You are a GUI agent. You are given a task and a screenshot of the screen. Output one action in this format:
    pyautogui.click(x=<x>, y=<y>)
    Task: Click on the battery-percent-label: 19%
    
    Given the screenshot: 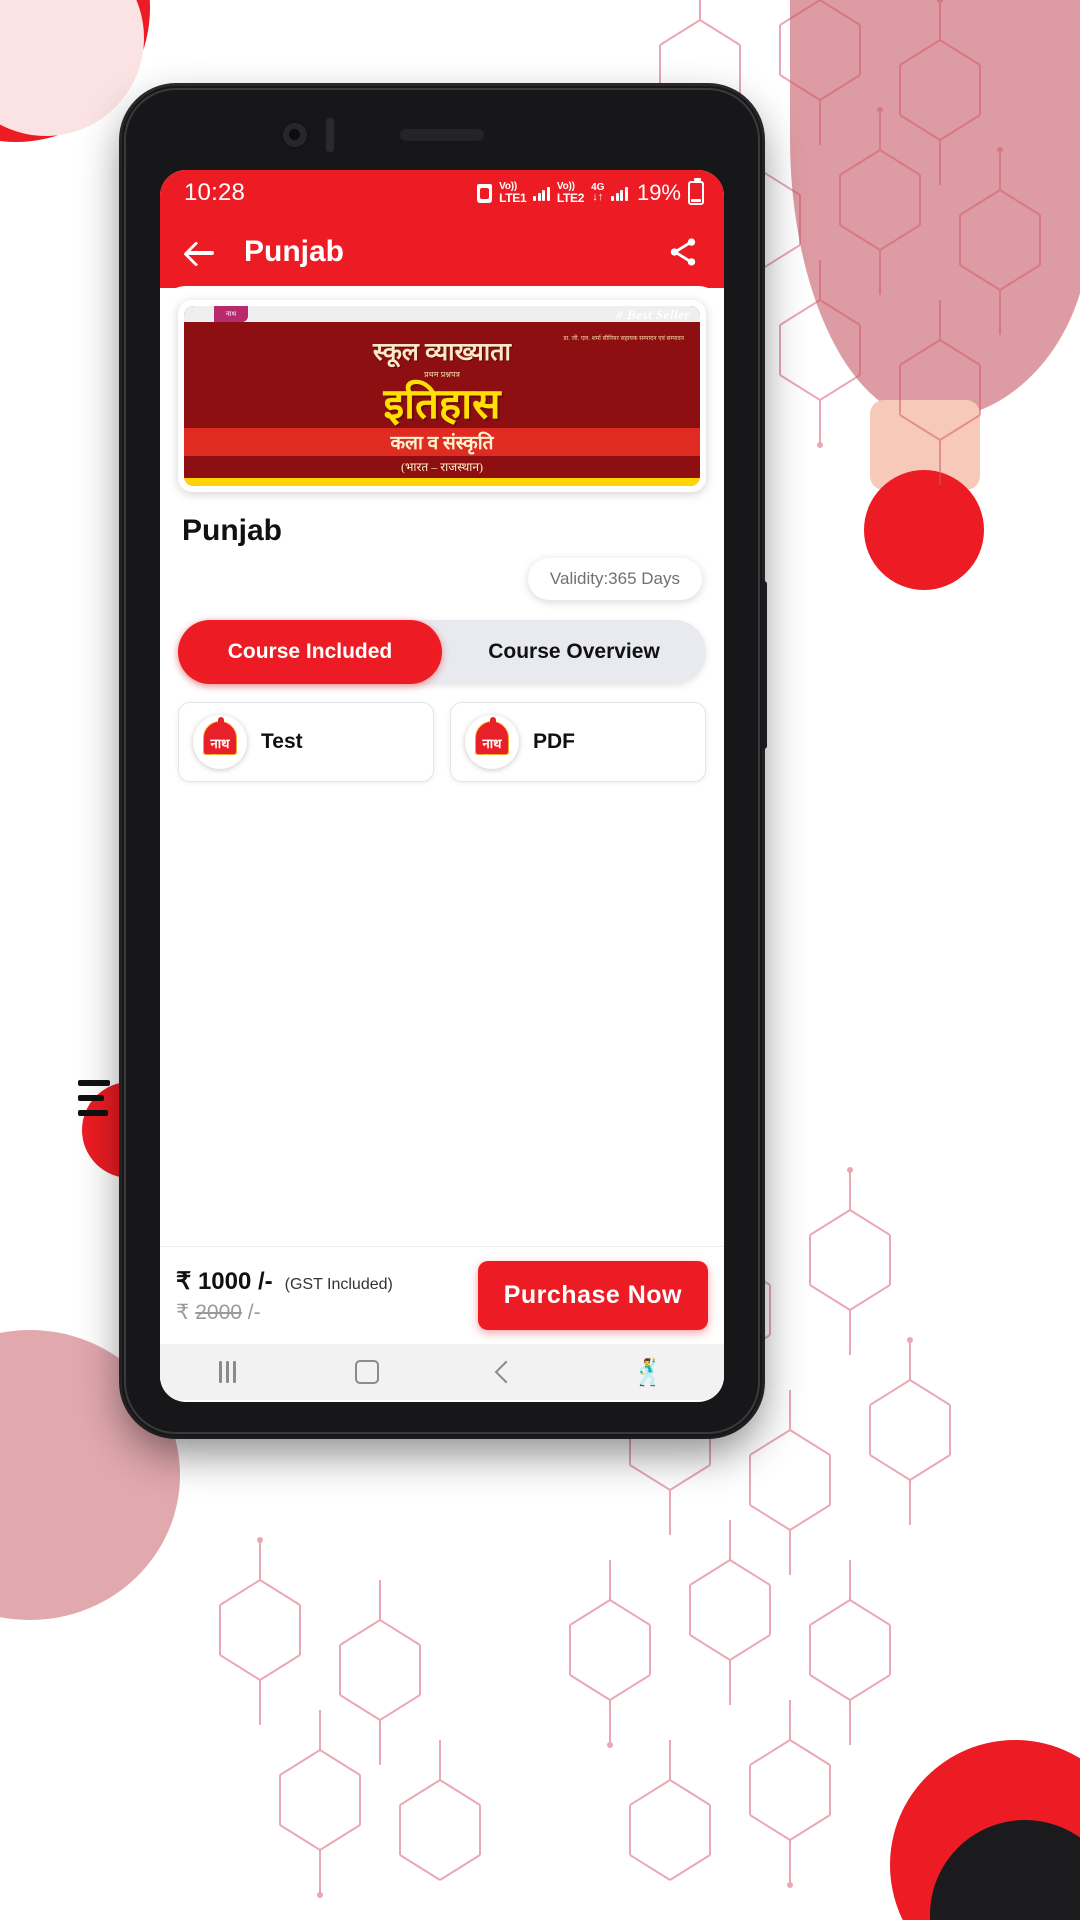 What is the action you would take?
    pyautogui.click(x=658, y=192)
    